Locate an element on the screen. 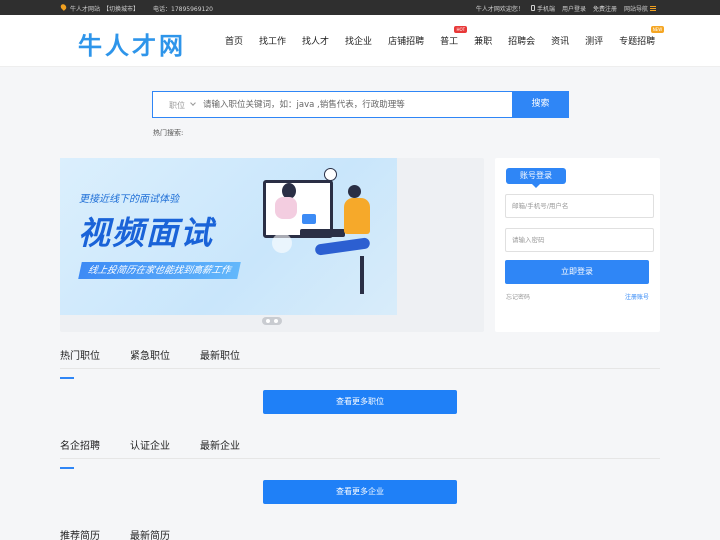  nav-item-general-worker: 普工 HOT is located at coordinates (450, 36).